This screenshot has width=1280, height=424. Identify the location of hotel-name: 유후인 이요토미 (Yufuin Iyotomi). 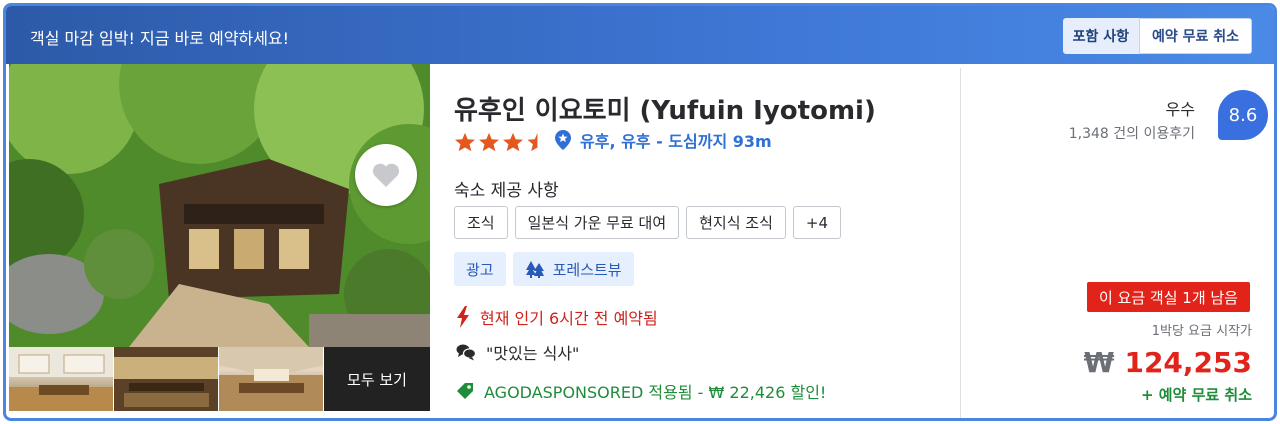
(665, 108).